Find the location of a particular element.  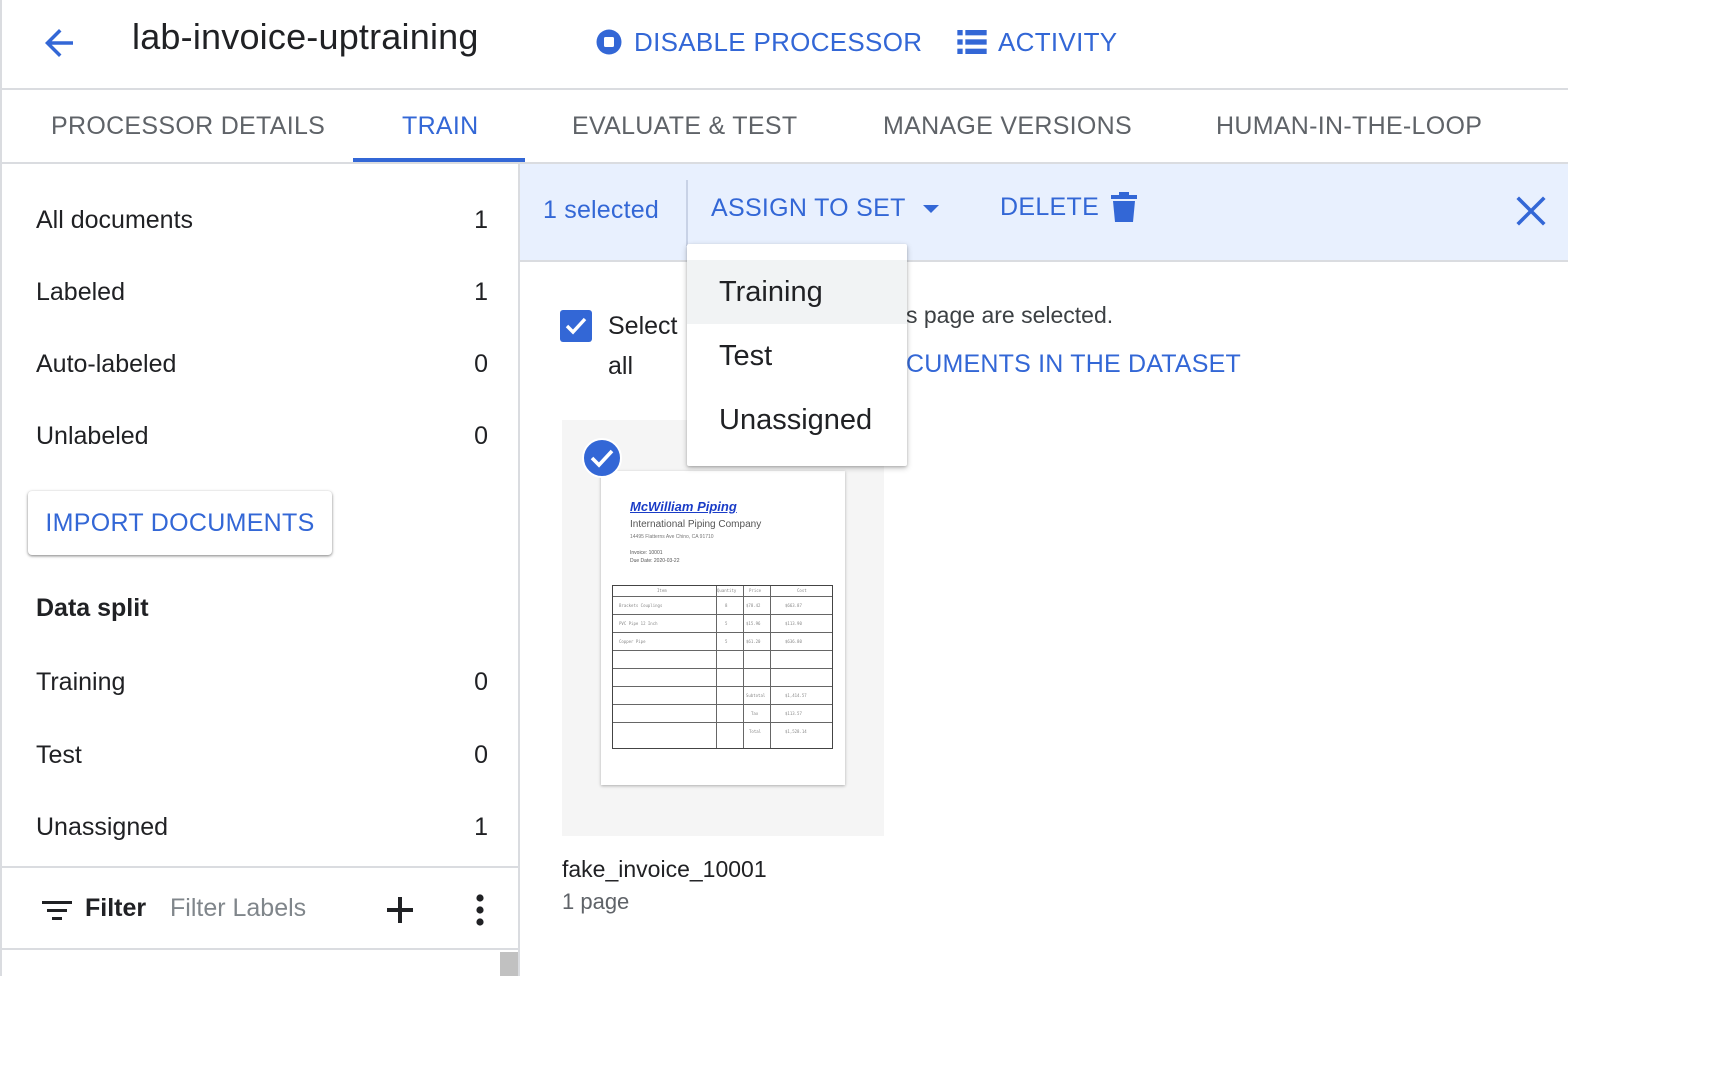

sidebar-item-all-documents: All documents 1 is located at coordinates (262, 220).